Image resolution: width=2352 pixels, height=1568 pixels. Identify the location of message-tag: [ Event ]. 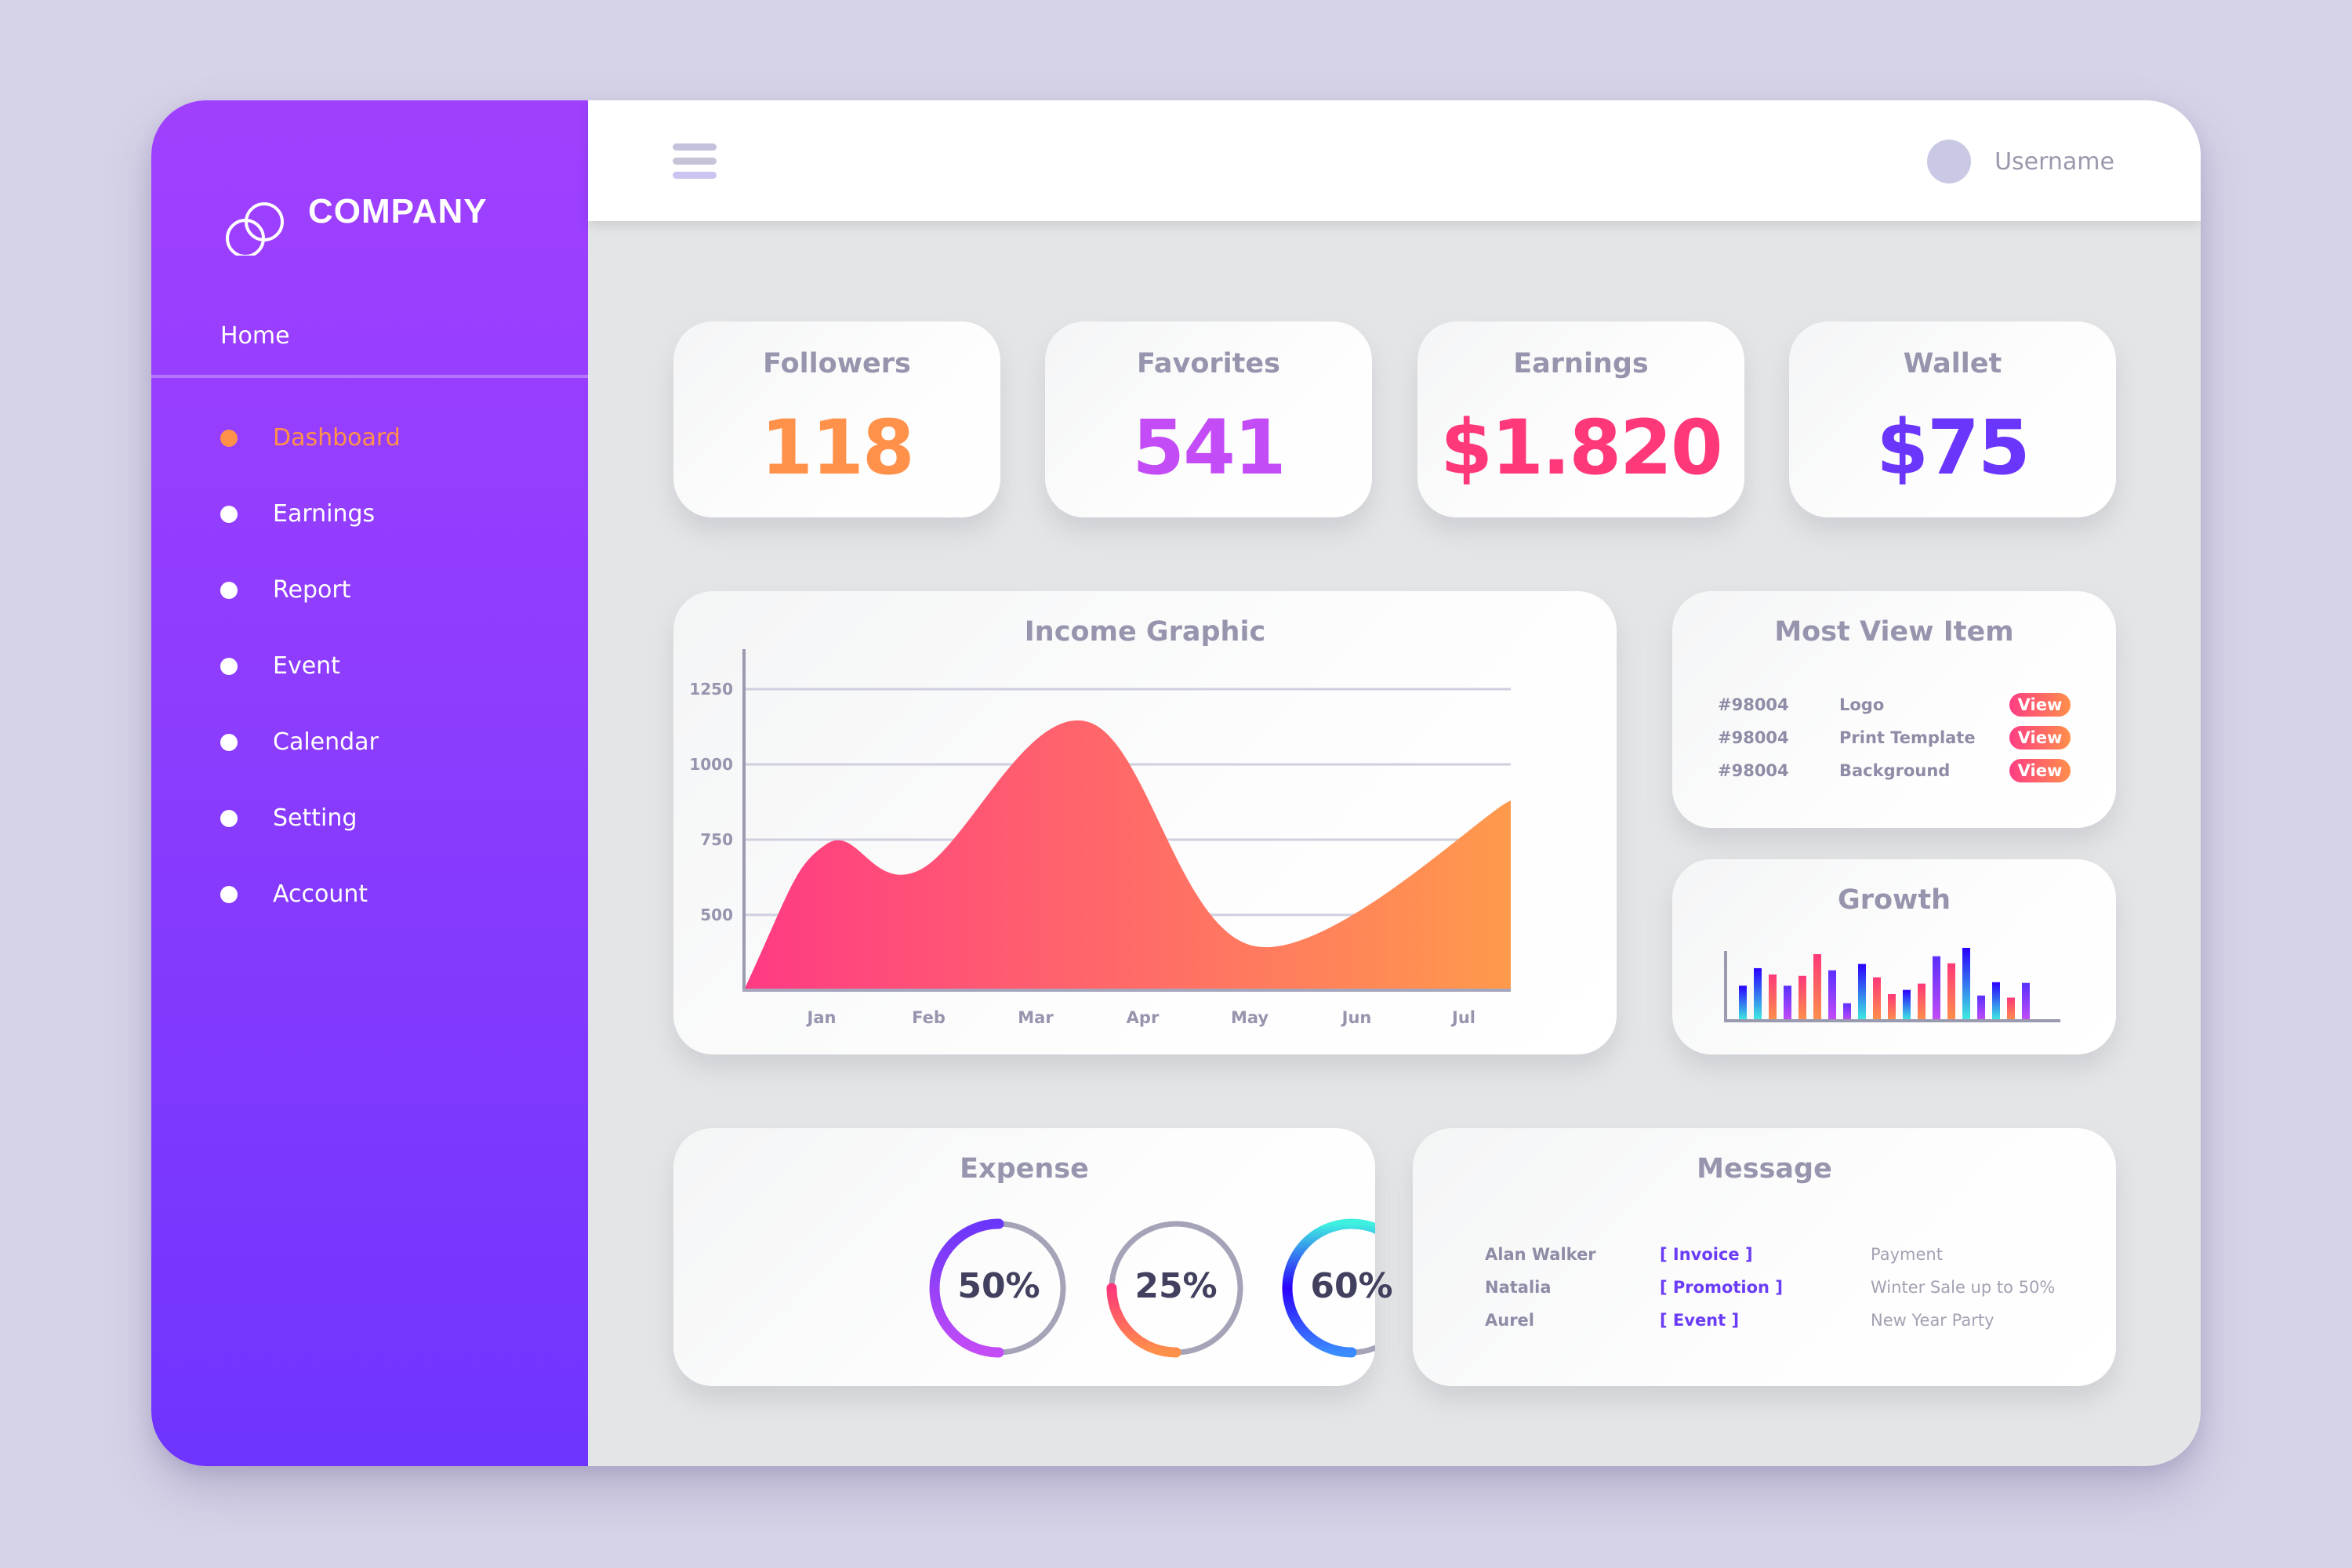
(1765, 1320).